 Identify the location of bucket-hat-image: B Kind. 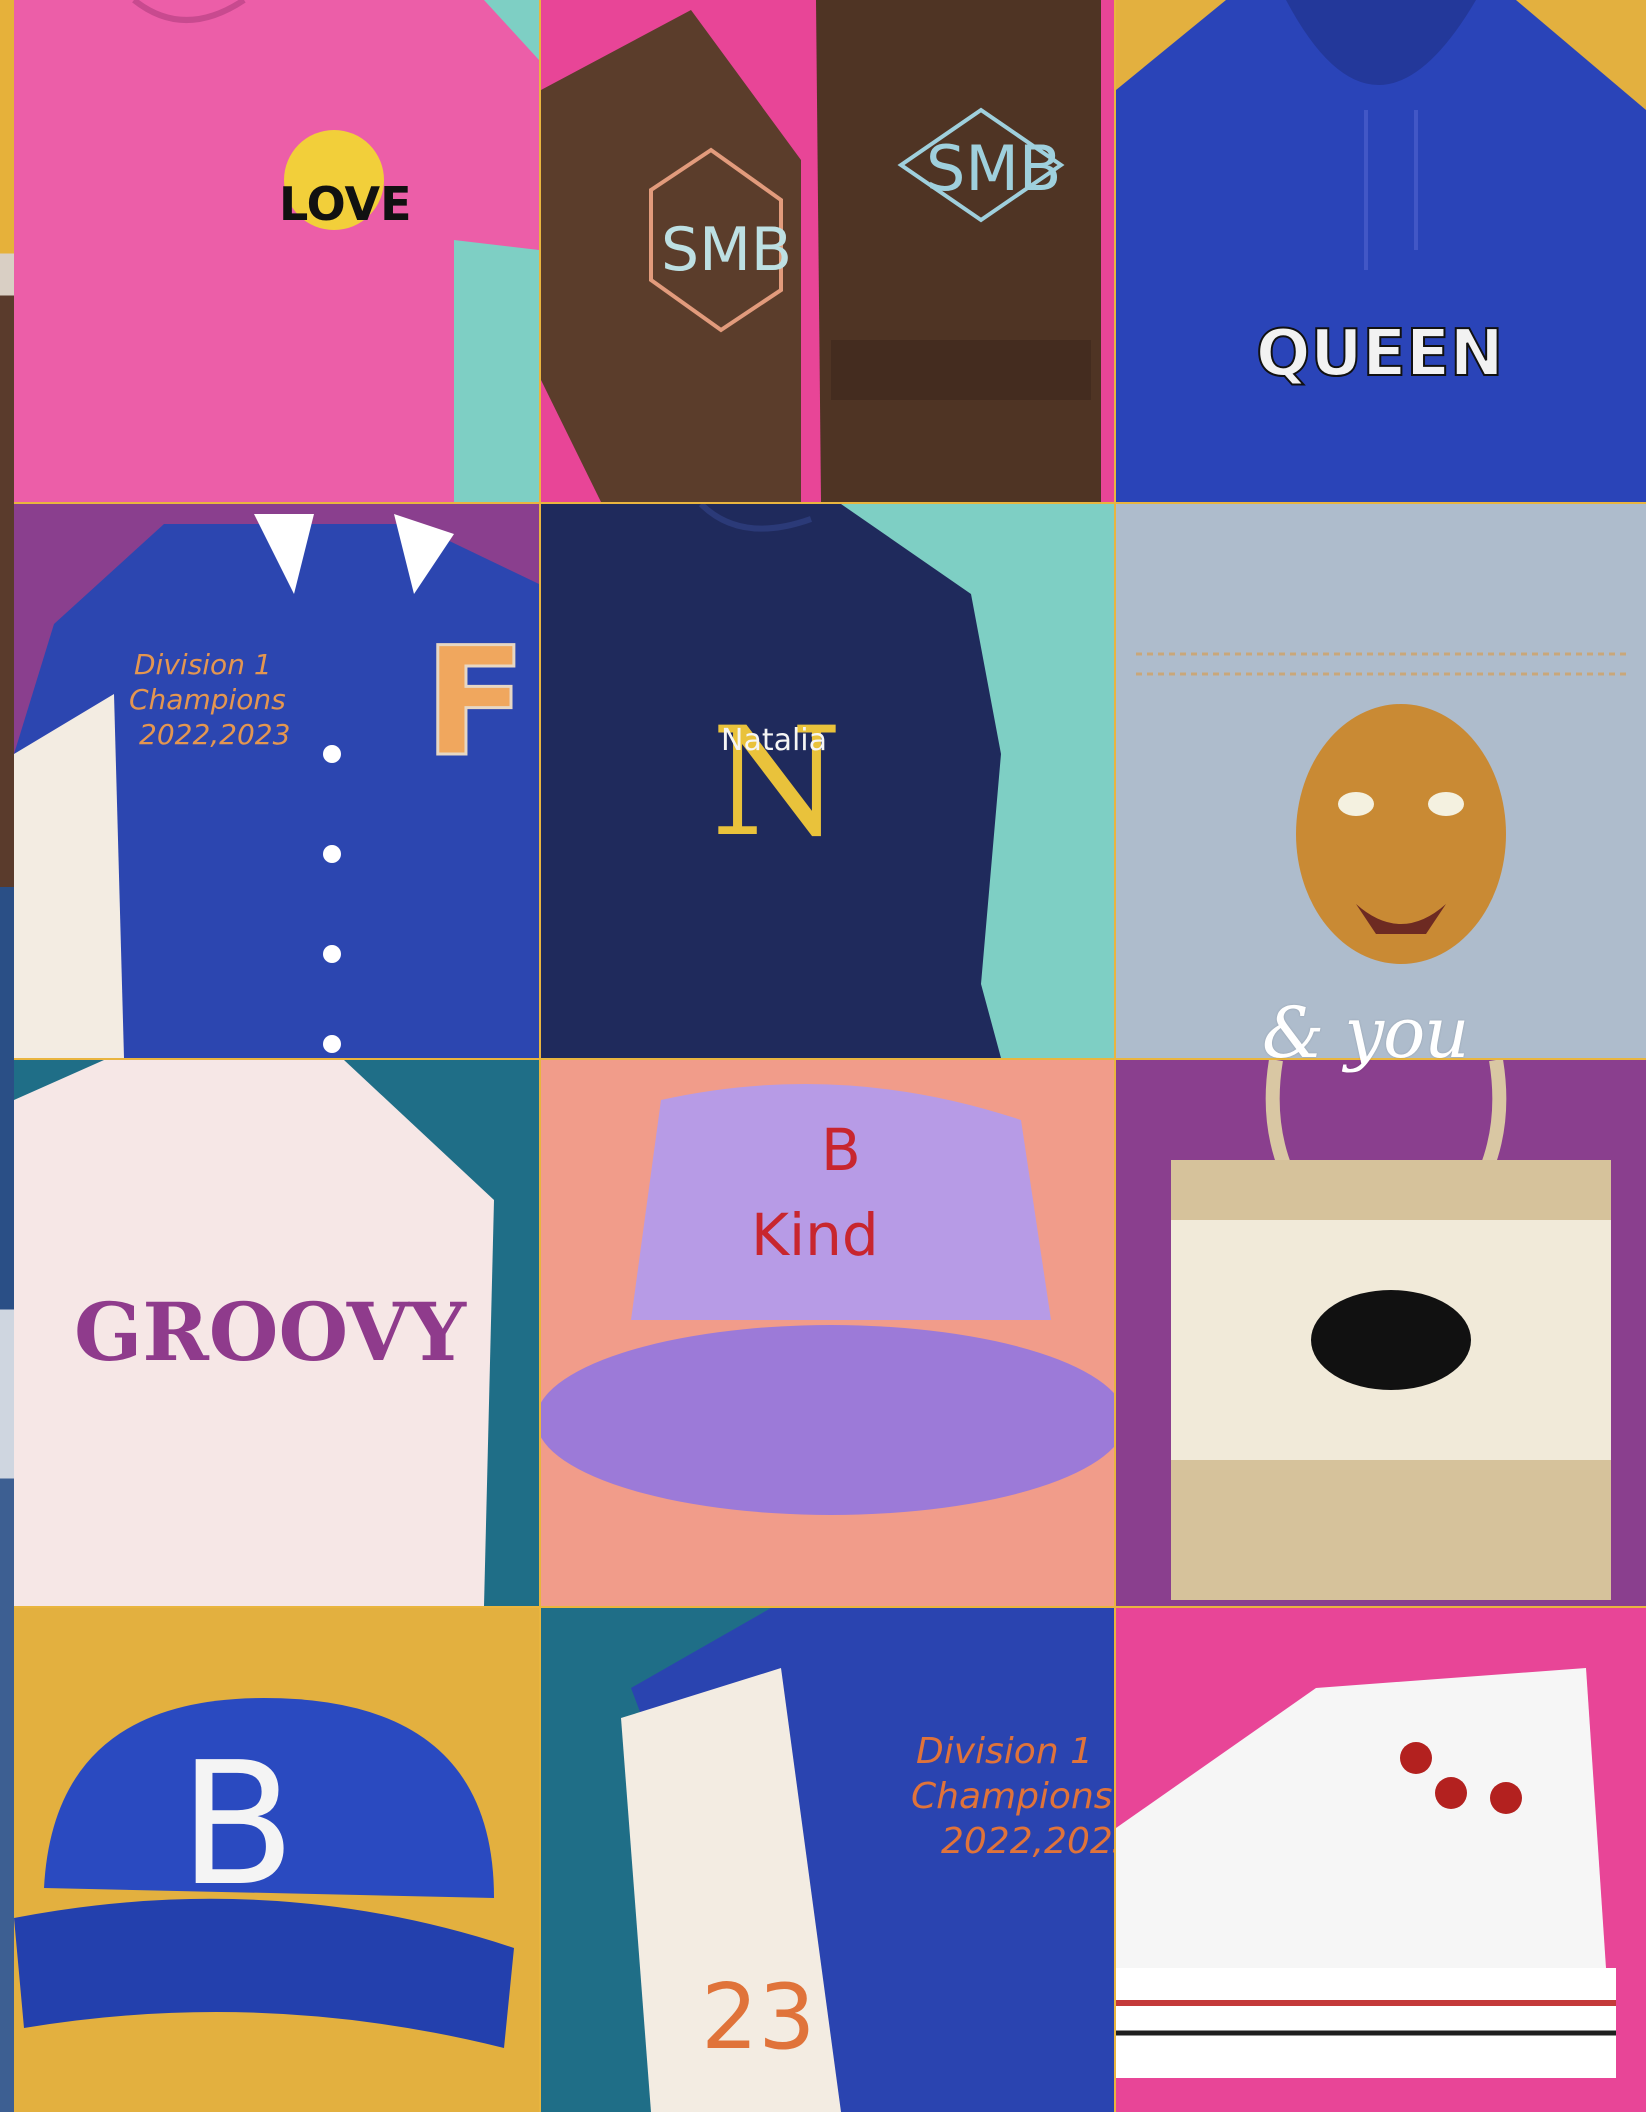
(827, 1333).